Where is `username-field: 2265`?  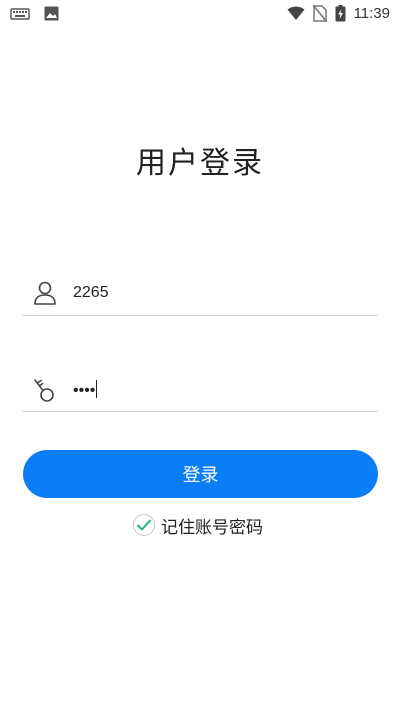
username-field: 2265 is located at coordinates (200, 294).